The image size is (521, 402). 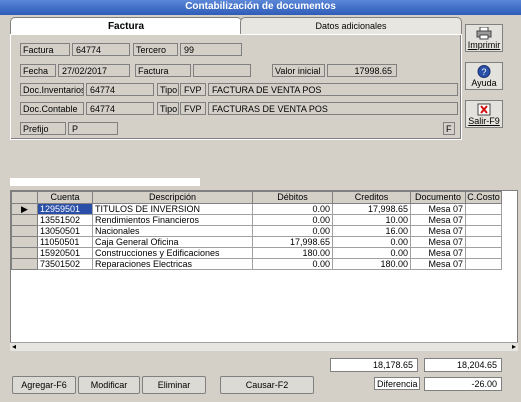 What do you see at coordinates (65, 220) in the screenshot?
I see `cell-cuenta: 13551502` at bounding box center [65, 220].